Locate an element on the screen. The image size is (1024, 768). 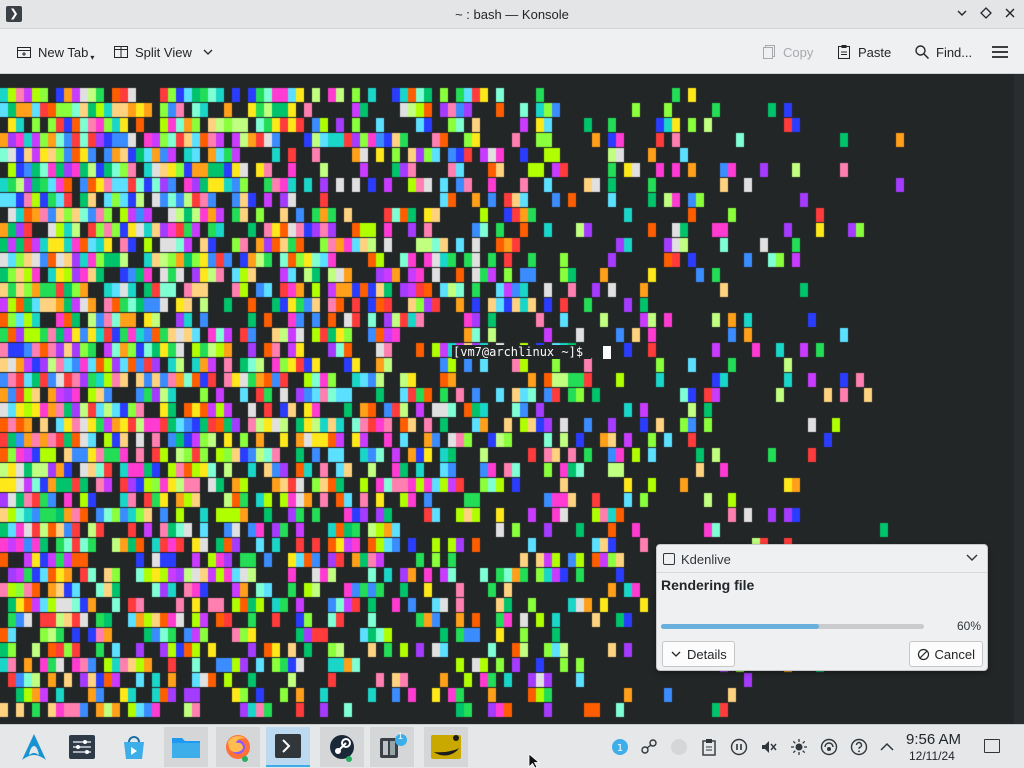
taskbar-firefox is located at coordinates (238, 747).